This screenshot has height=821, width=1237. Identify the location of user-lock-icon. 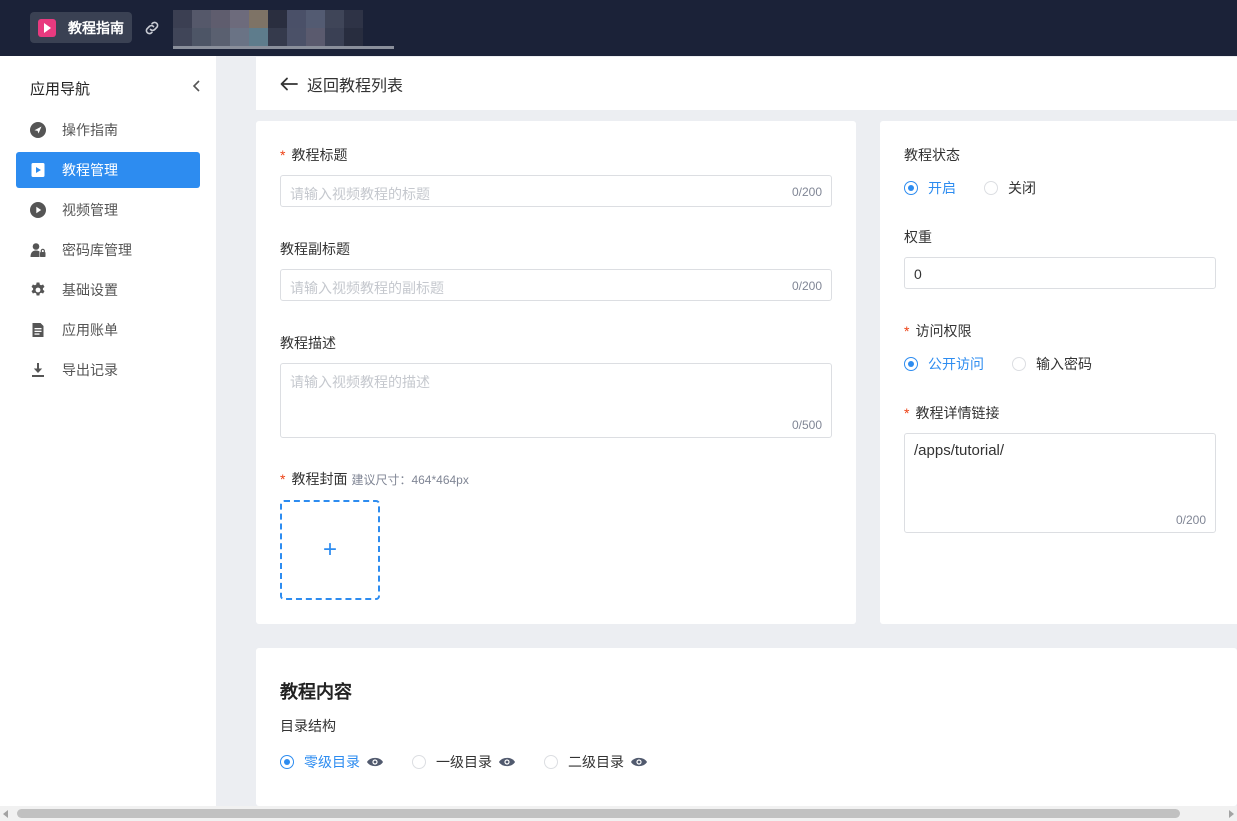
(38, 250).